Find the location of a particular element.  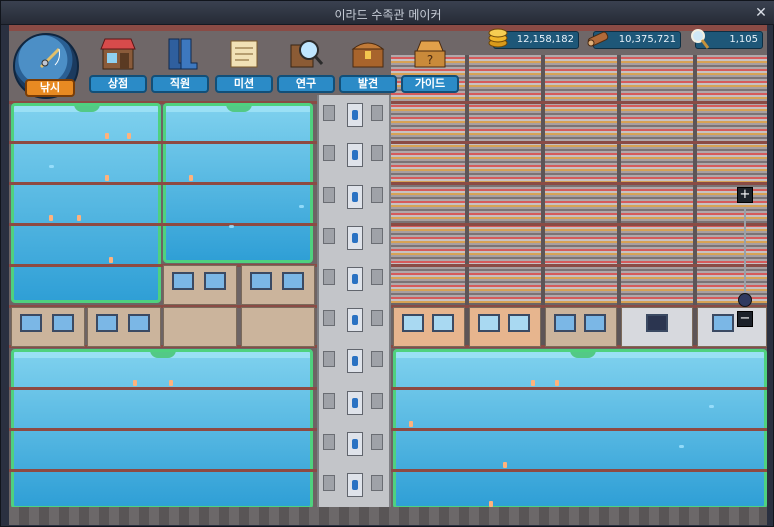

close-icon: ✕ is located at coordinates (761, 13).